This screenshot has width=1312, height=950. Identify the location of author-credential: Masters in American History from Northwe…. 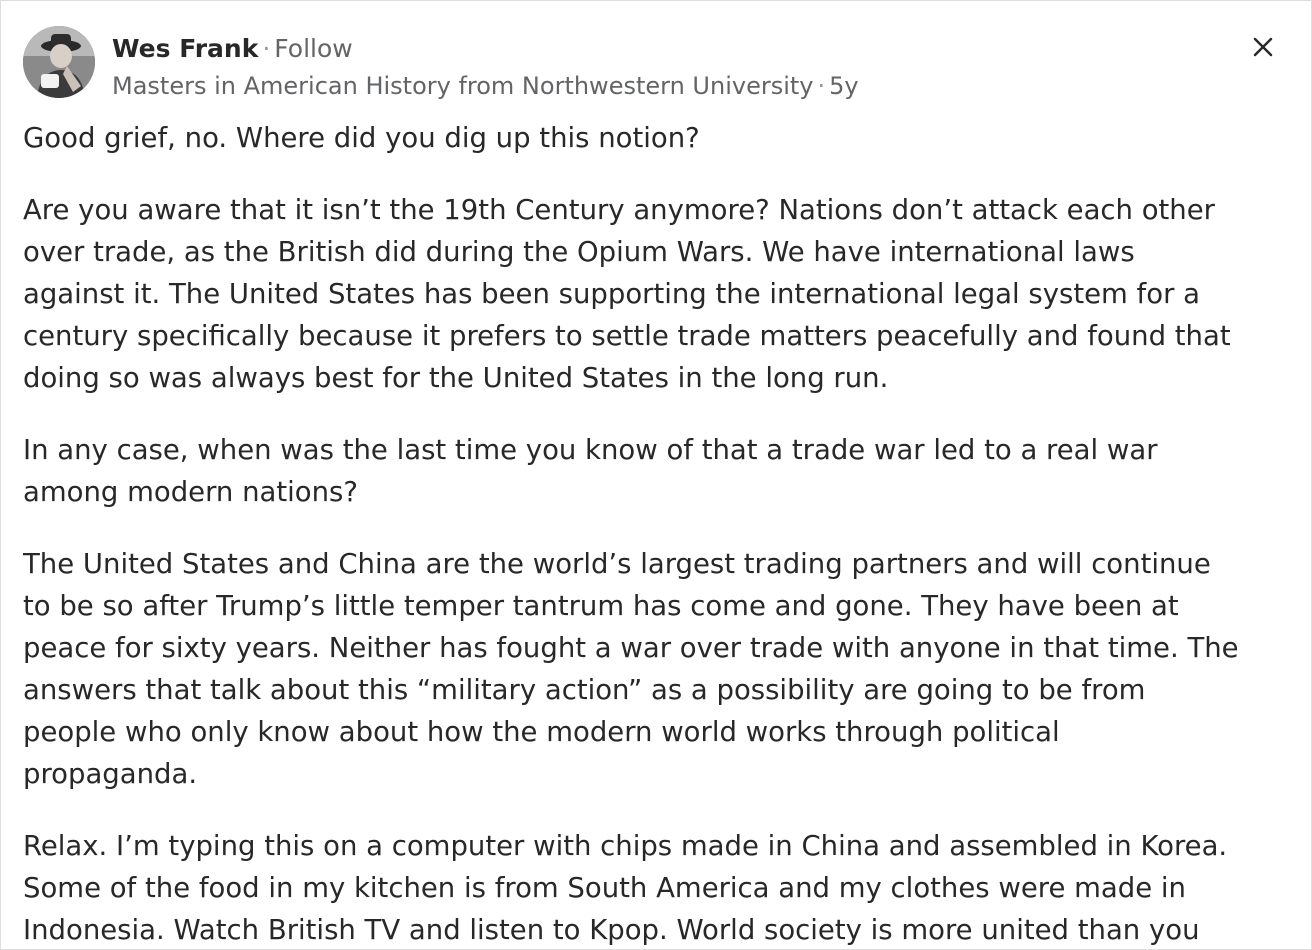
(462, 86).